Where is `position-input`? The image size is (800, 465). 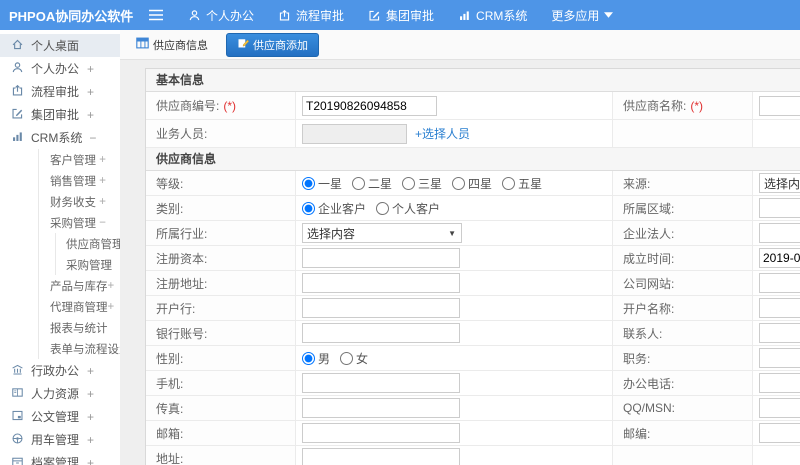
position-input is located at coordinates (779, 358).